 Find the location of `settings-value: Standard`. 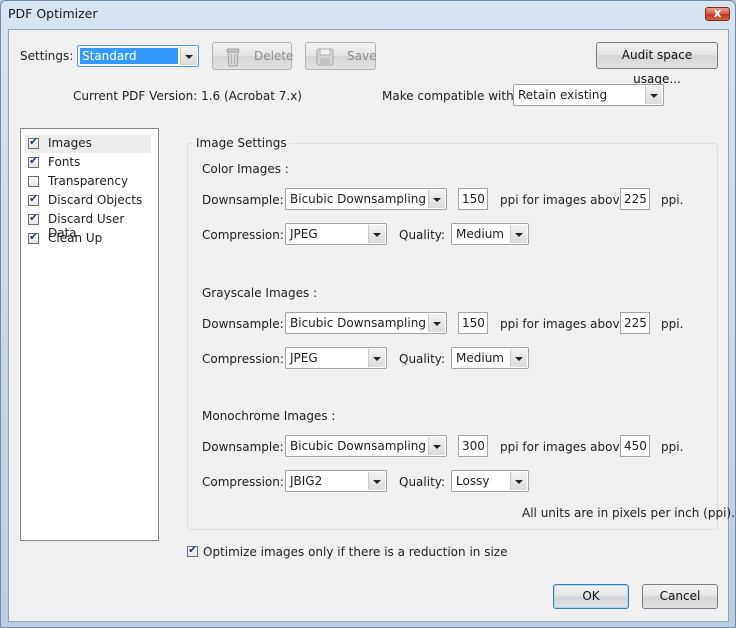

settings-value: Standard is located at coordinates (129, 56).